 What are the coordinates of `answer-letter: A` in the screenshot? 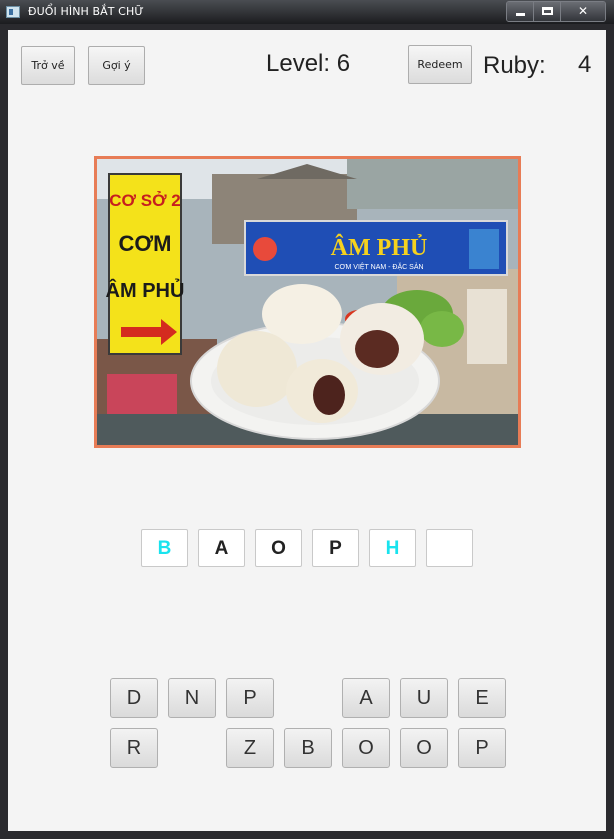 It's located at (221, 548).